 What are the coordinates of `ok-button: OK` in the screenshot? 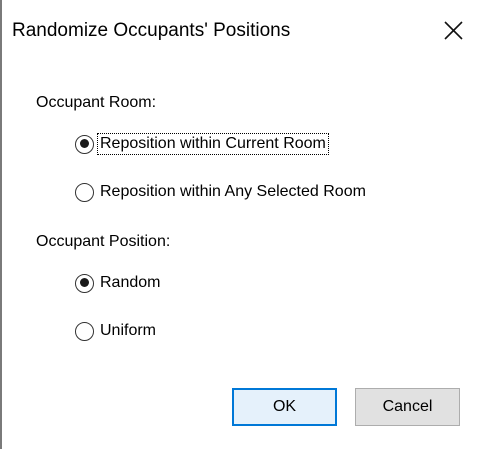 It's located at (284, 407).